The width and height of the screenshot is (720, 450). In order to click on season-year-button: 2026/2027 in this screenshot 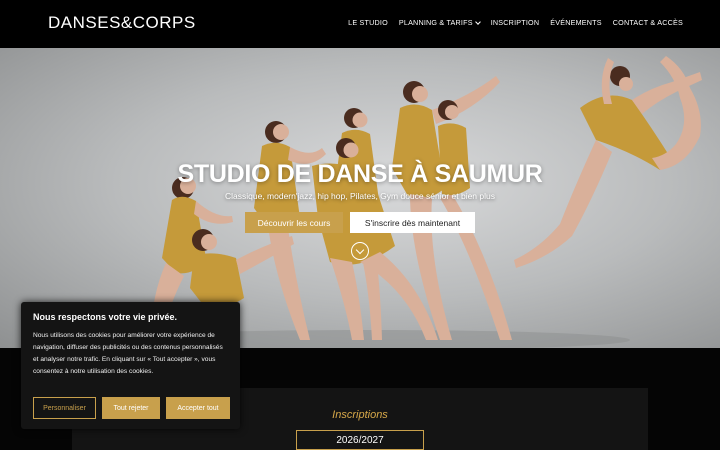, I will do `click(360, 440)`.